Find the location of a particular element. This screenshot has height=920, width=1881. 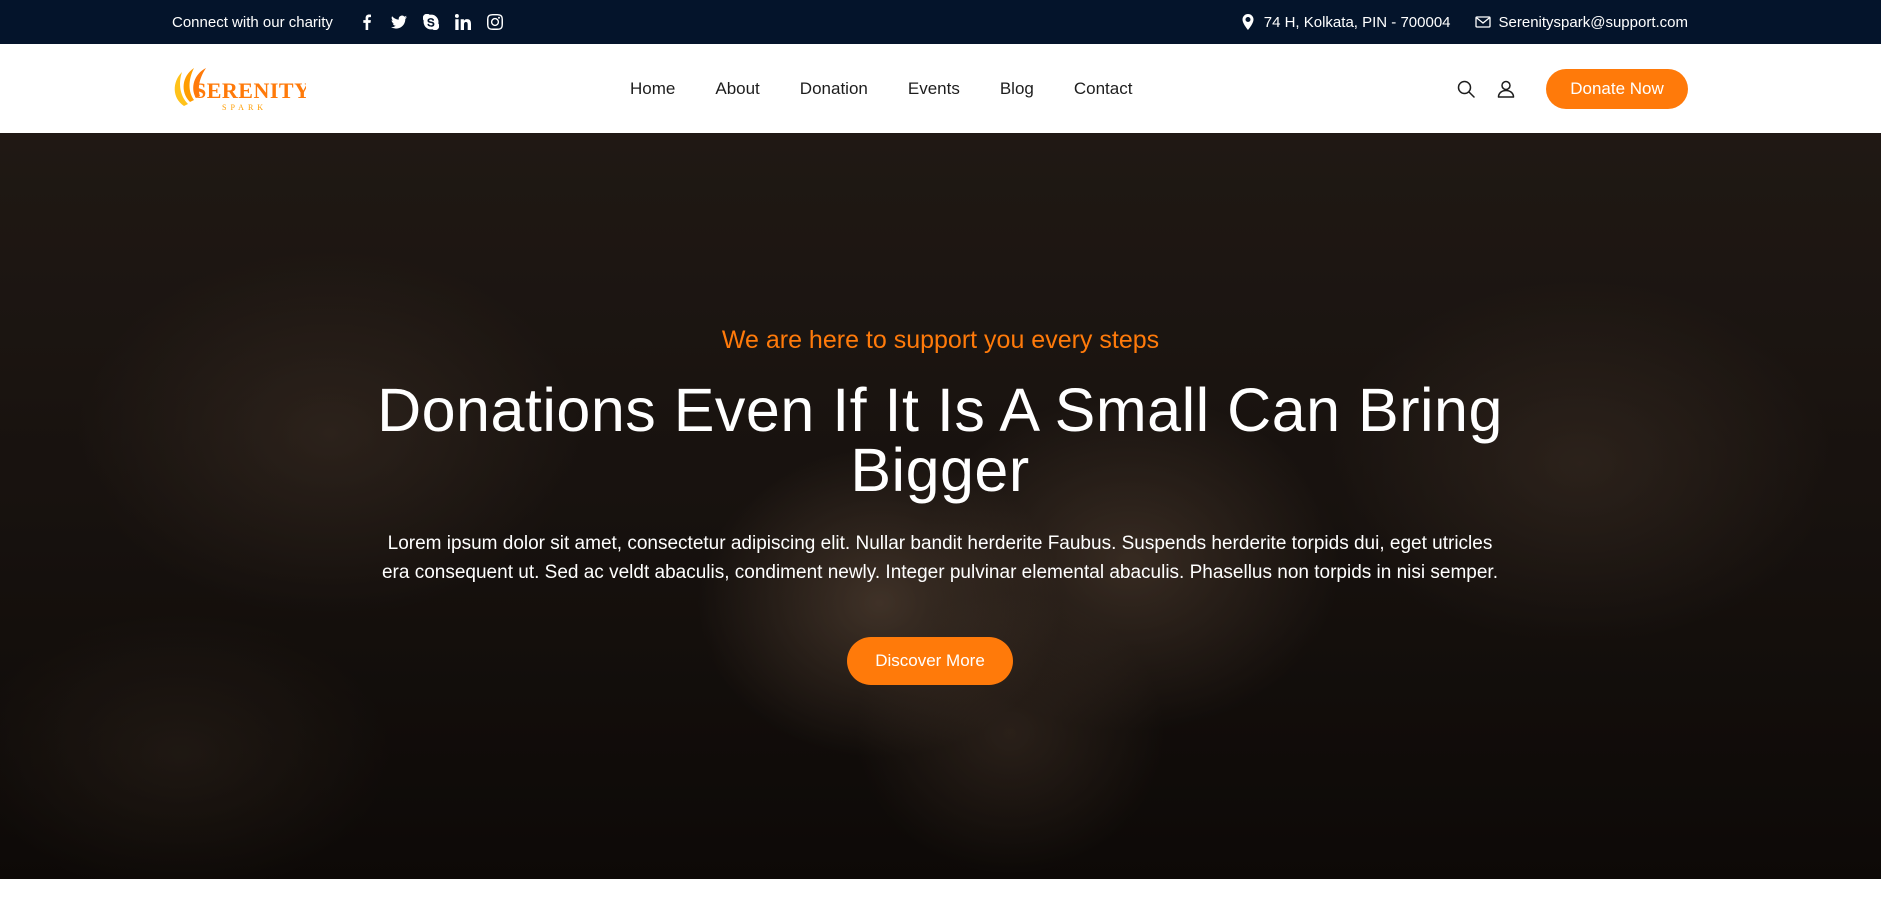

search-icon is located at coordinates (1466, 89).